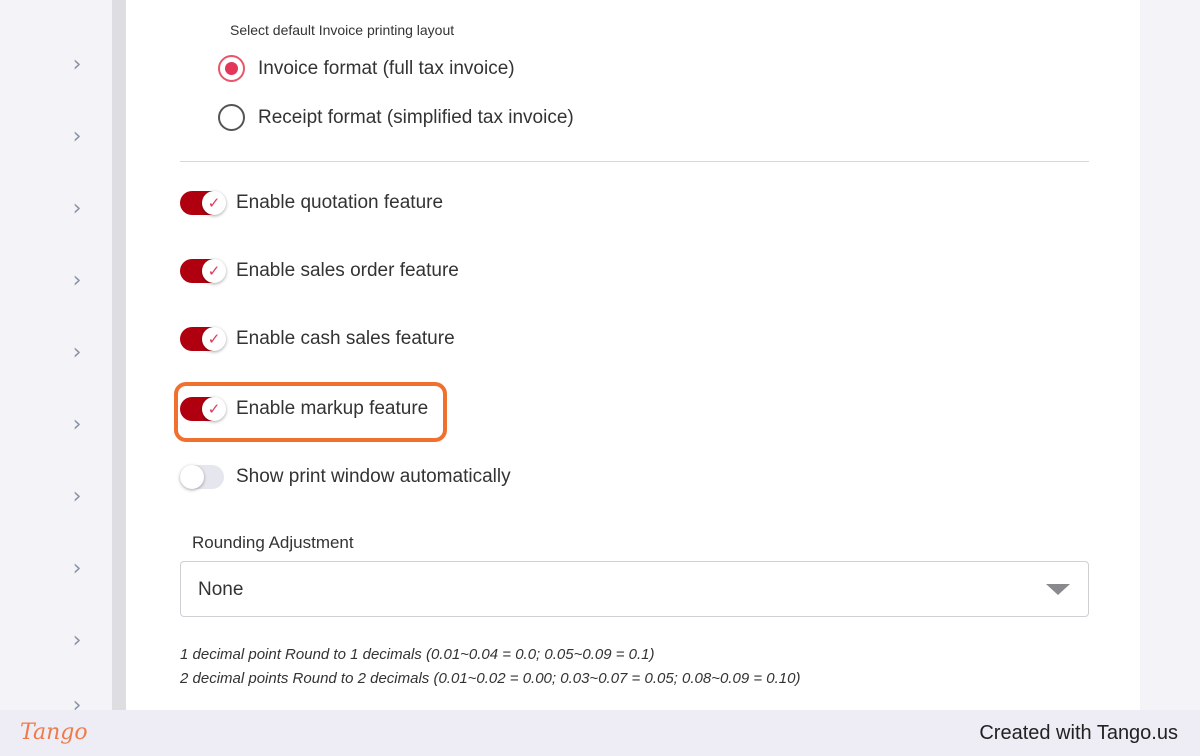  I want to click on toggle-sales-order: ✓ Enable sales order feature, so click(319, 271).